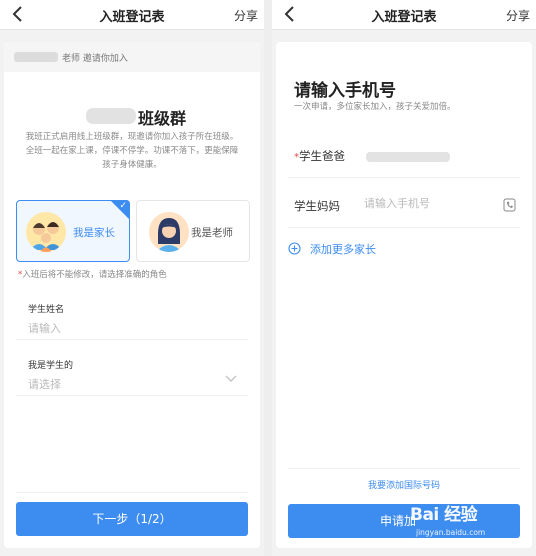  What do you see at coordinates (44, 384) in the screenshot?
I see `relation-select: 请选择` at bounding box center [44, 384].